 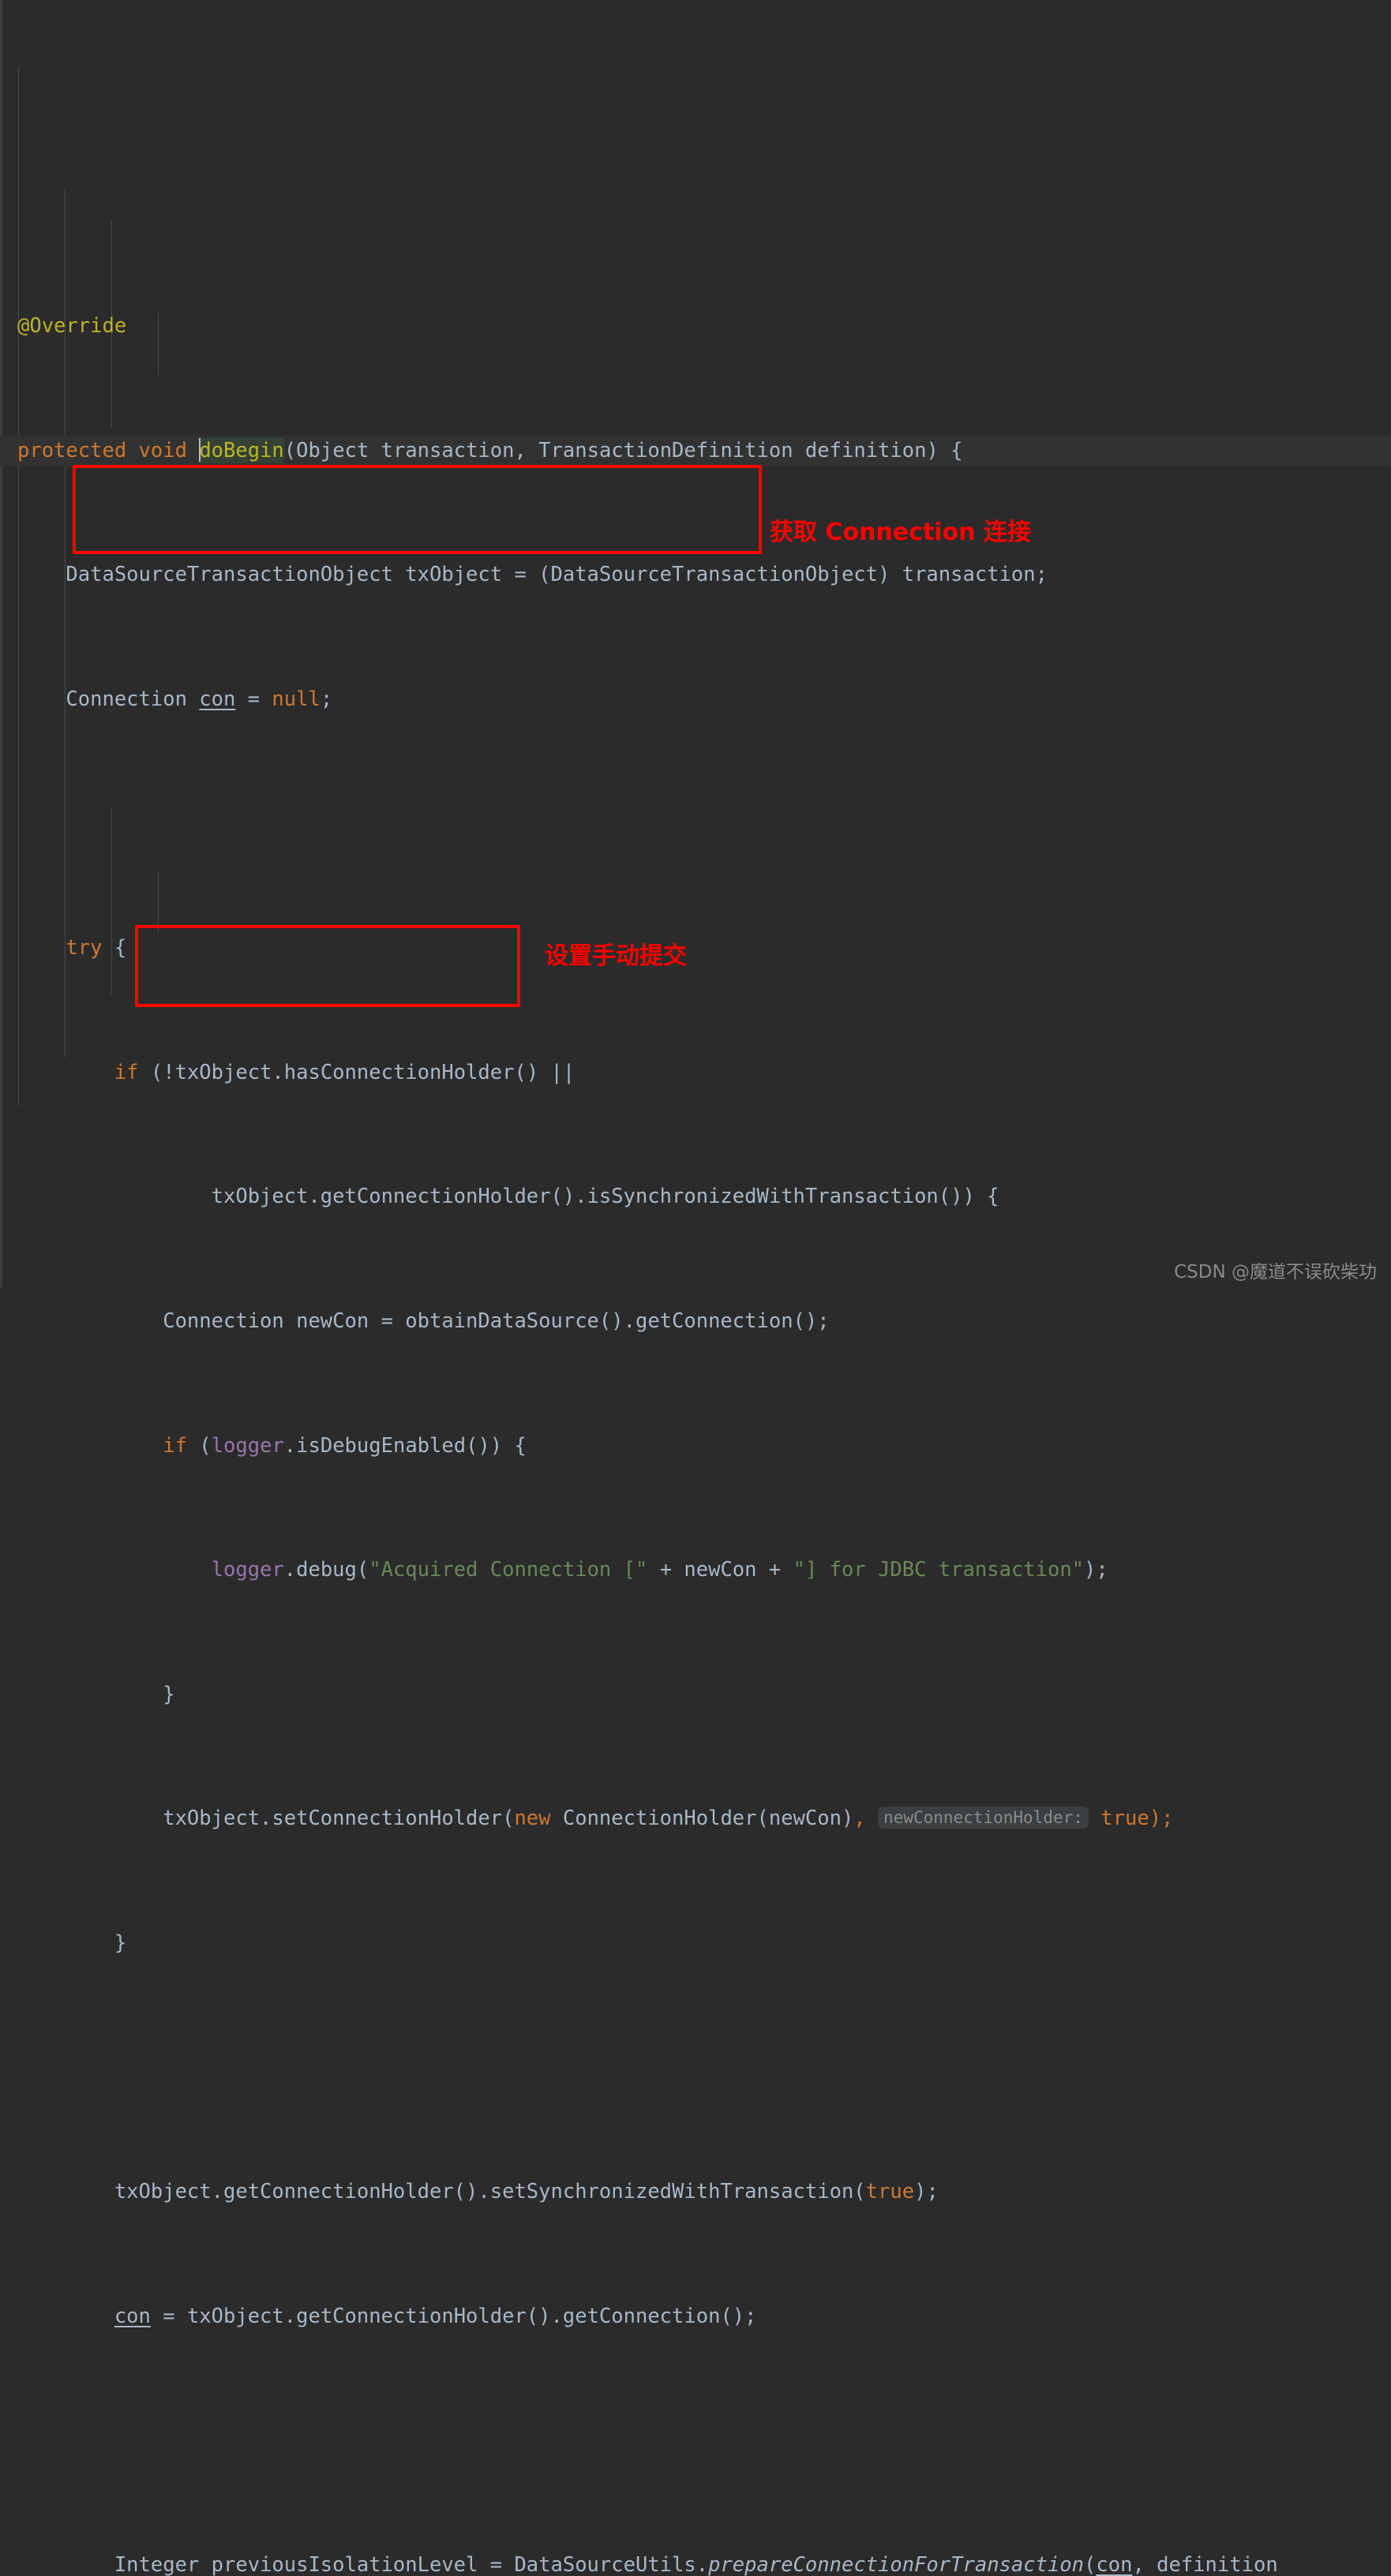 What do you see at coordinates (695, 326) in the screenshot?
I see `code-line-annotation: @Override` at bounding box center [695, 326].